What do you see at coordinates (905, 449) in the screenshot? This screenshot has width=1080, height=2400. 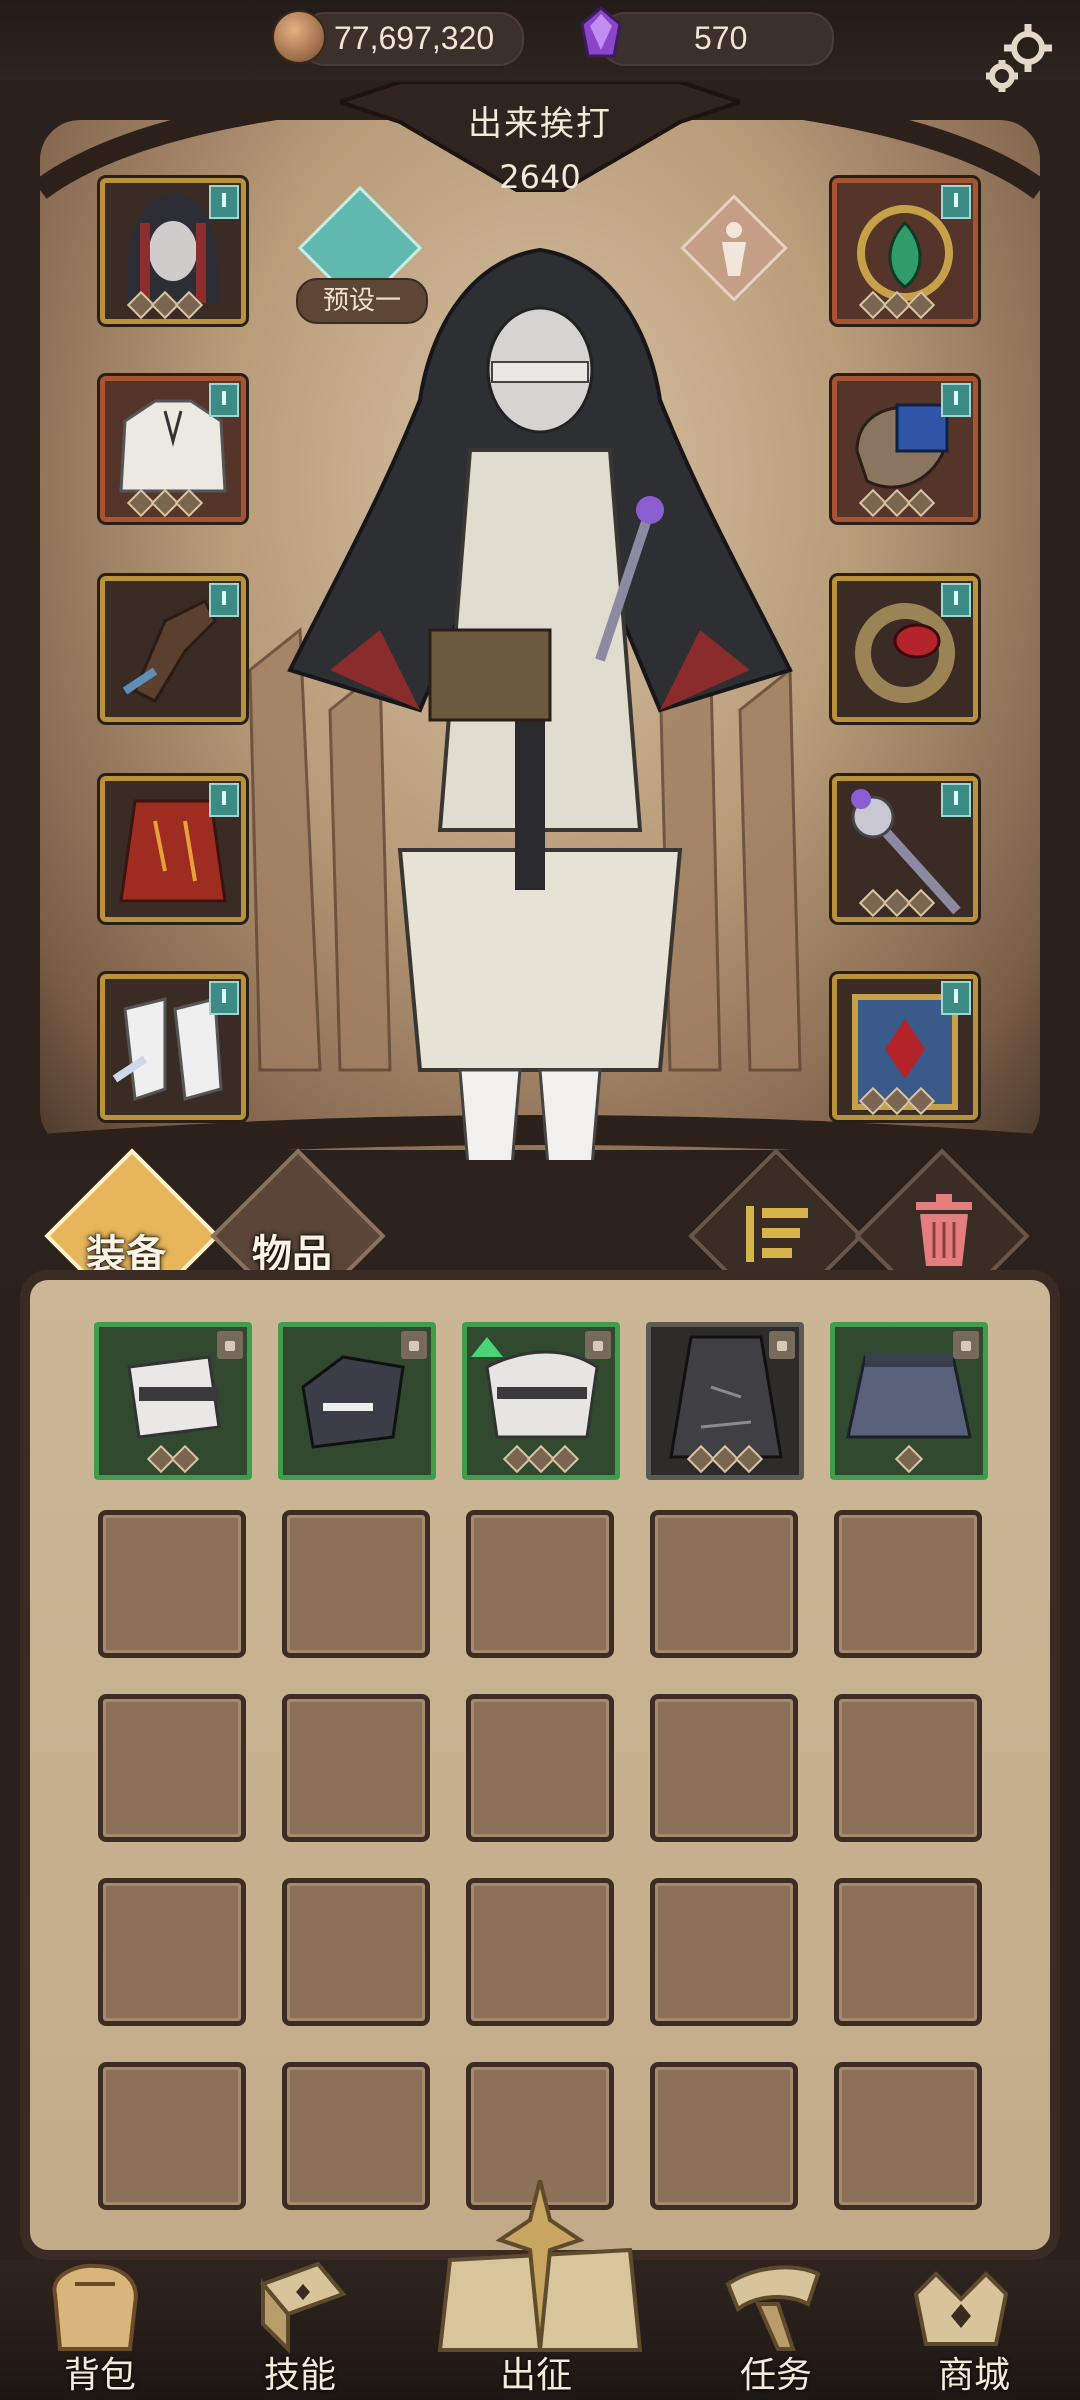 I see `equip-slot-bracer` at bounding box center [905, 449].